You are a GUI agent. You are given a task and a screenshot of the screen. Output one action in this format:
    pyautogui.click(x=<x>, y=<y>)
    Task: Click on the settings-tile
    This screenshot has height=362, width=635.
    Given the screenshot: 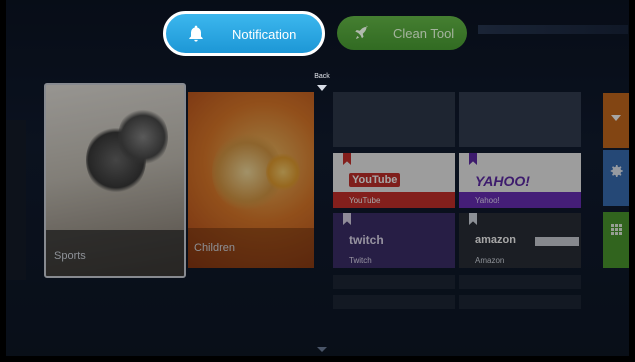 What is the action you would take?
    pyautogui.click(x=616, y=178)
    